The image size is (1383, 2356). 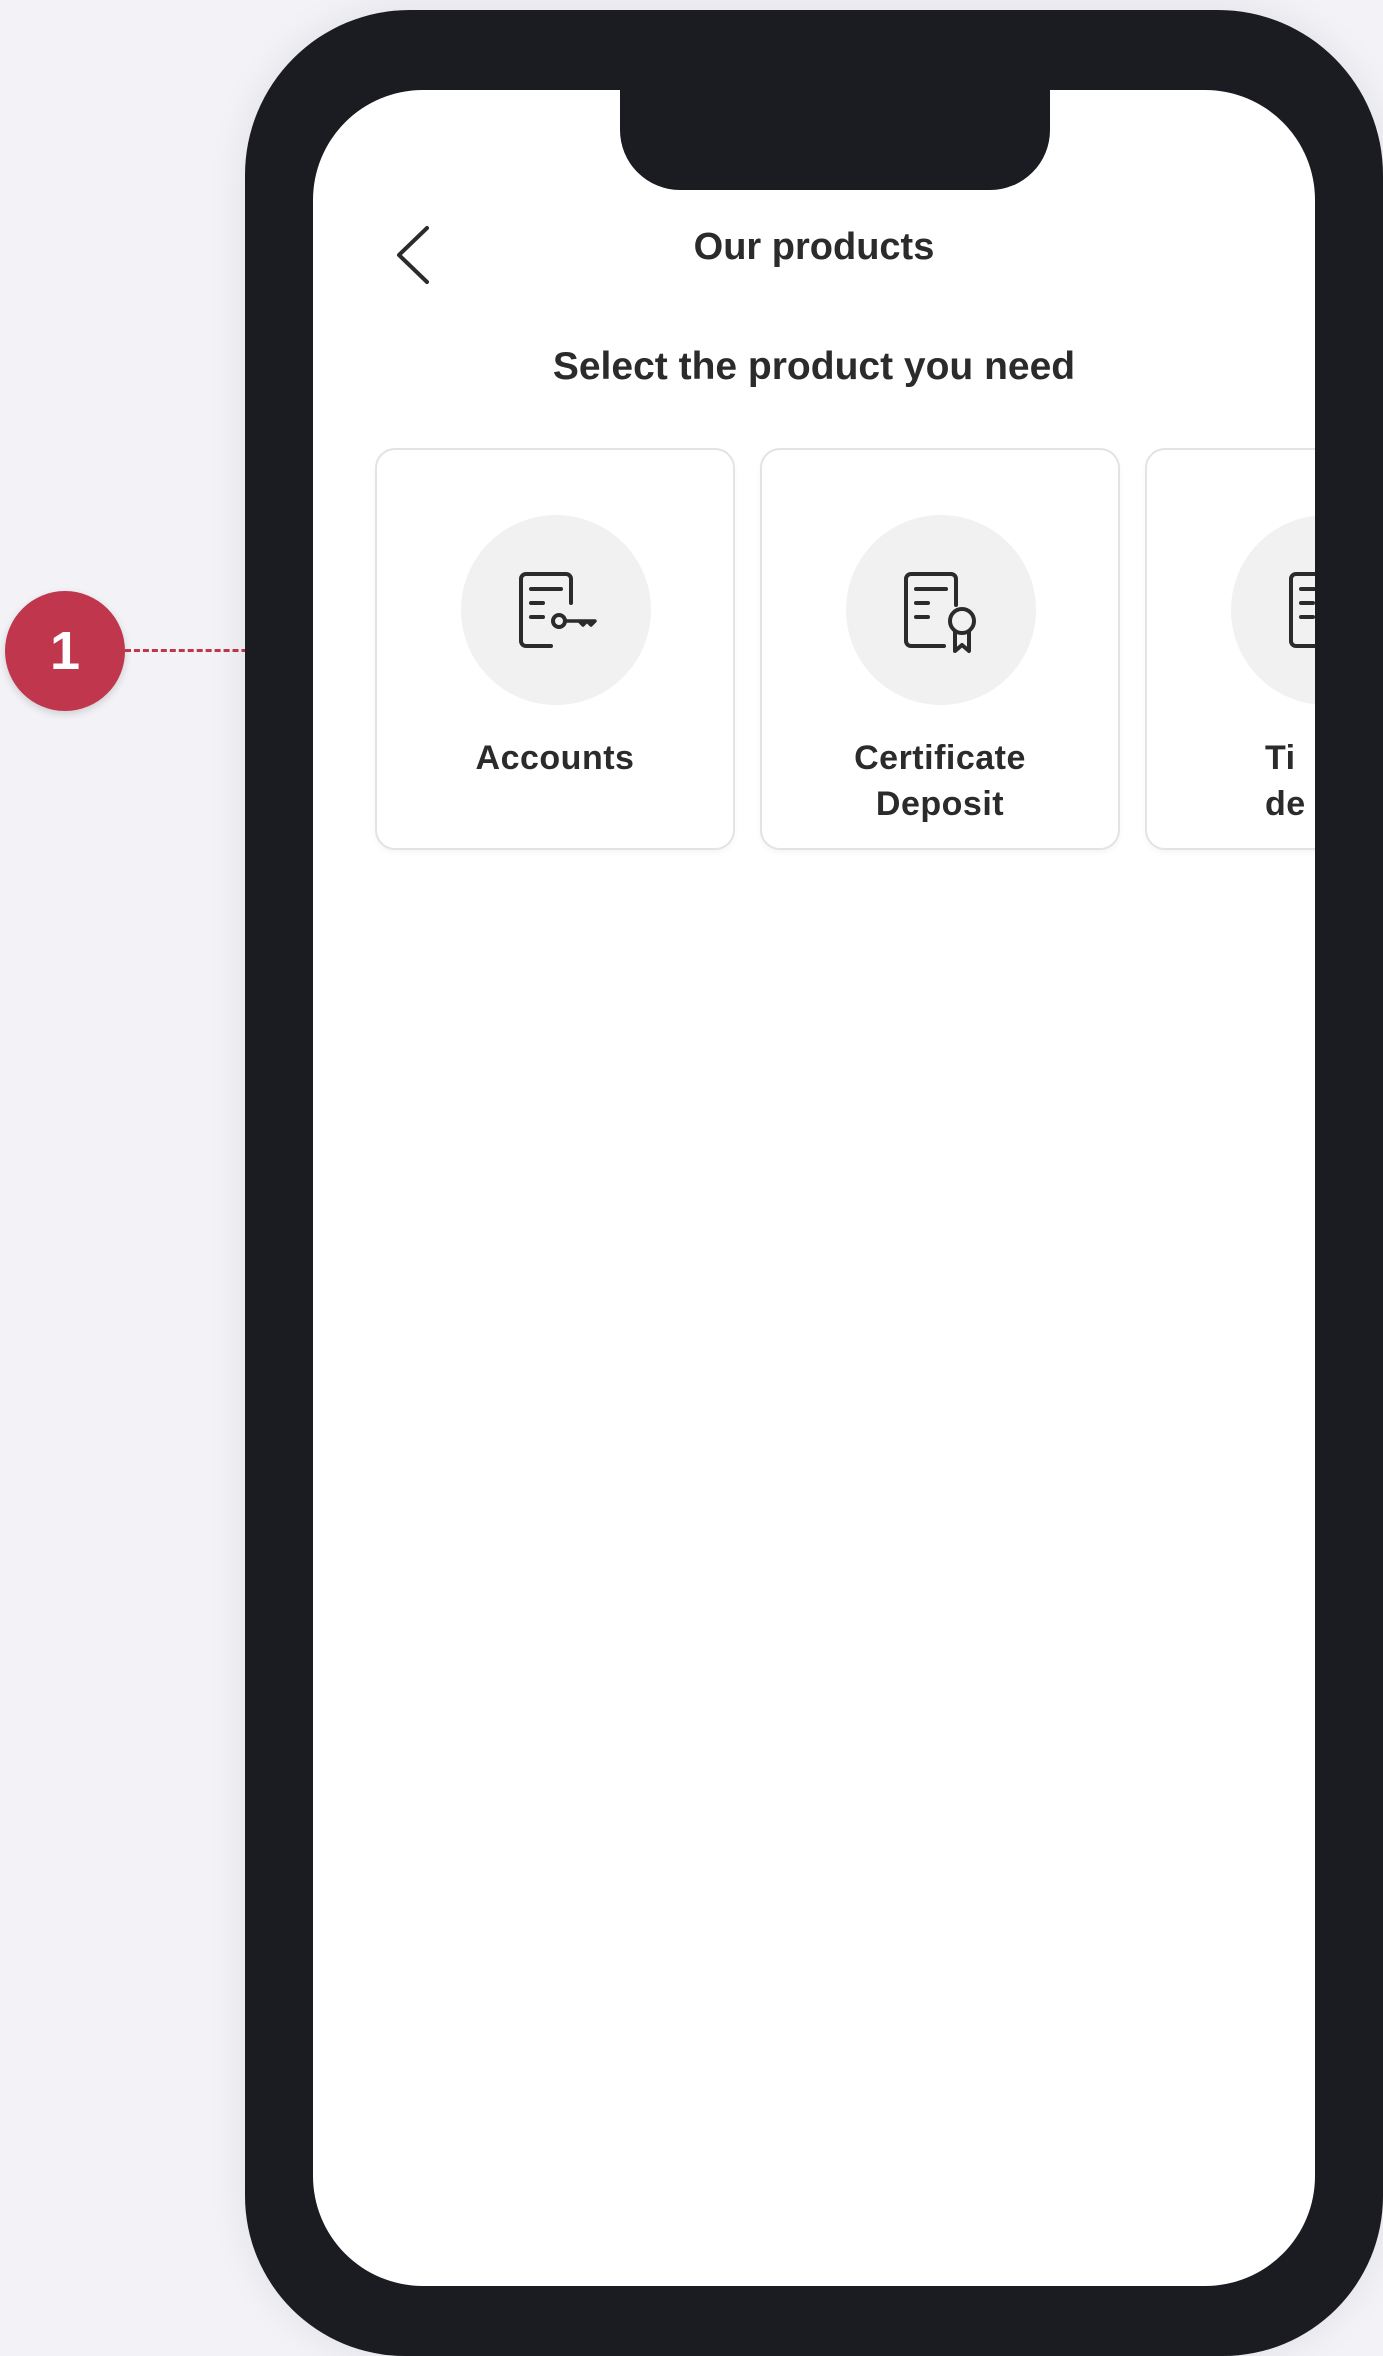 What do you see at coordinates (814, 247) in the screenshot?
I see `page-title: Our products` at bounding box center [814, 247].